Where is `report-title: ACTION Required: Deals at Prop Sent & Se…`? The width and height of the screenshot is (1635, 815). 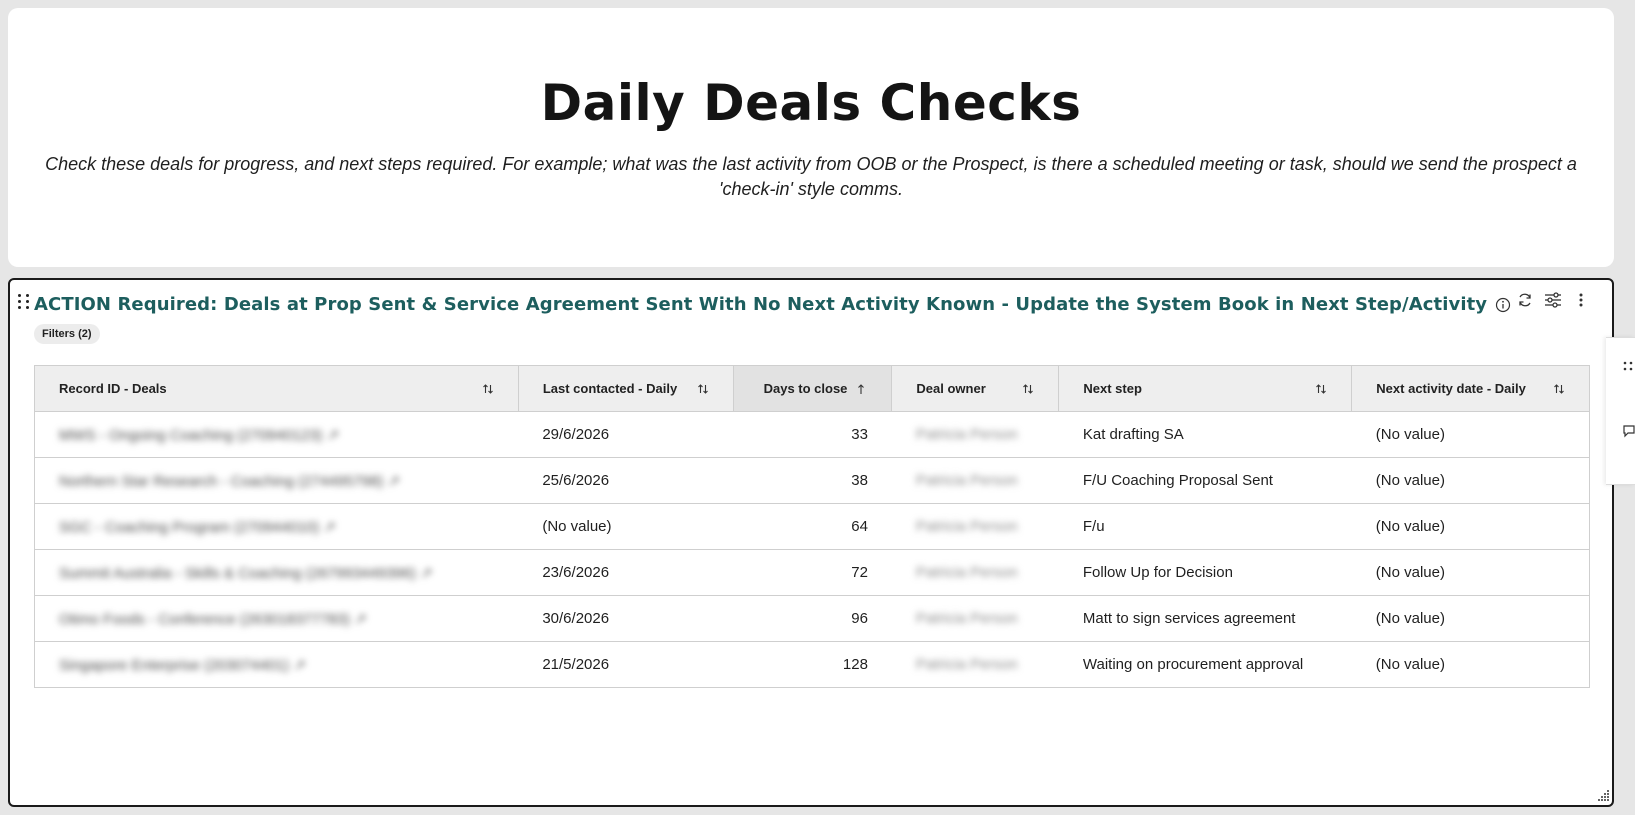
report-title: ACTION Required: Deals at Prop Sent & Se… is located at coordinates (760, 304).